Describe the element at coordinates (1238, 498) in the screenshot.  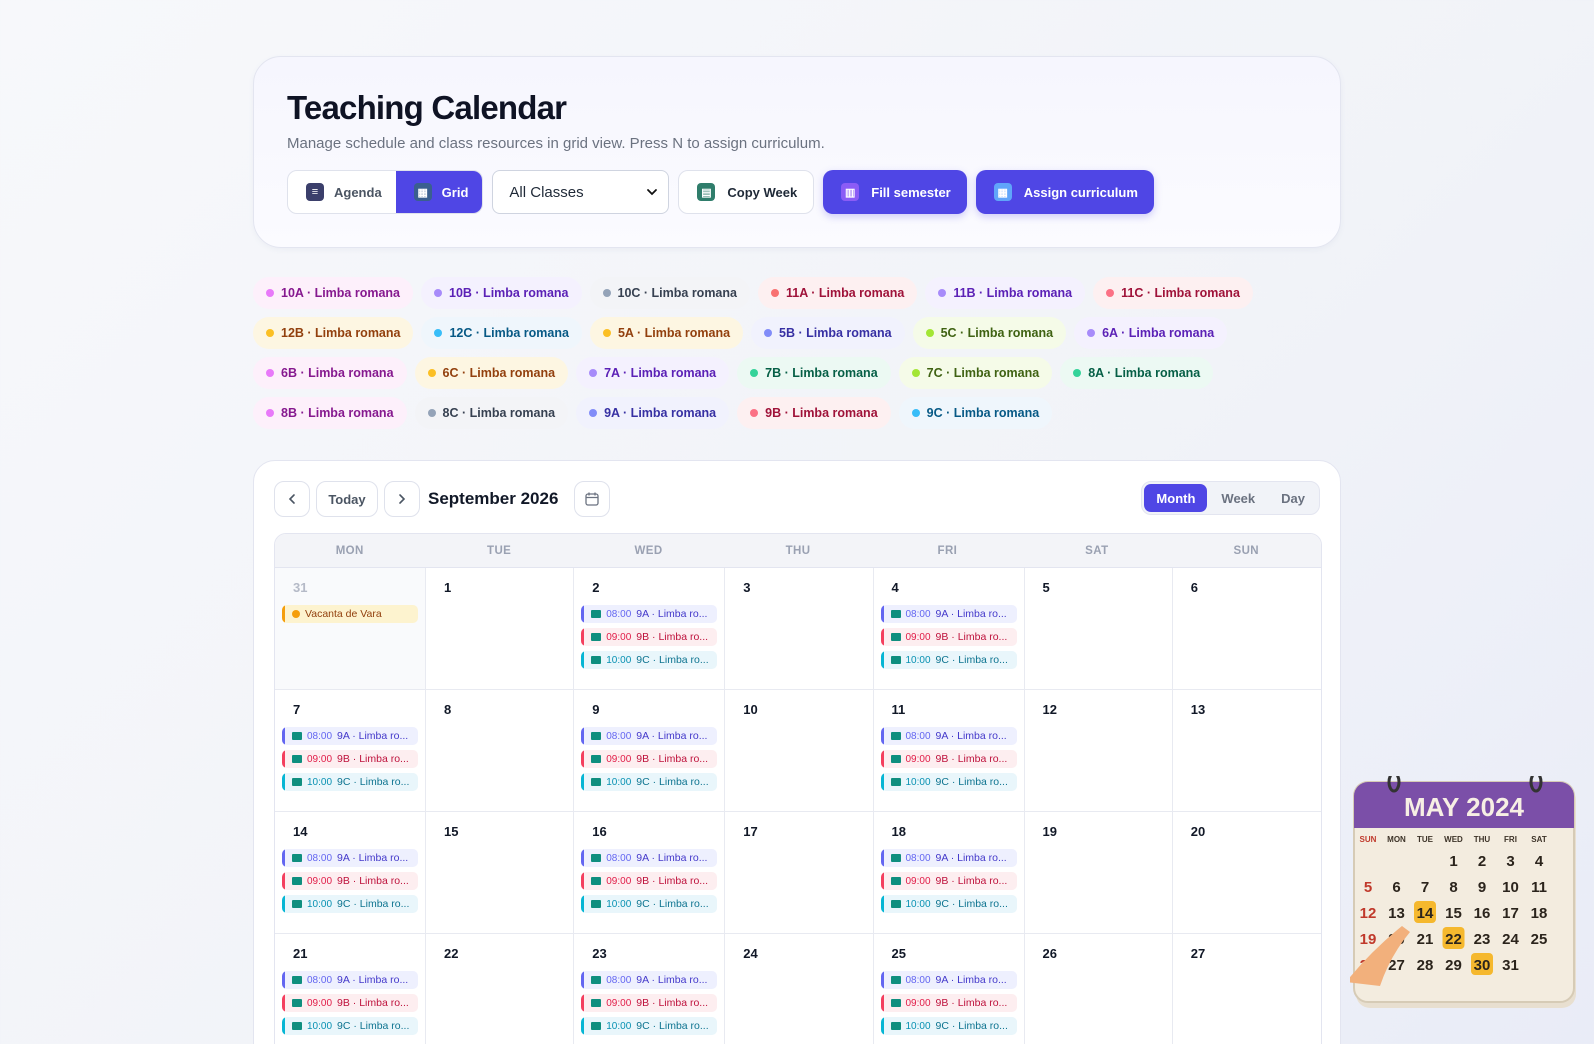
I see `week-view-button: Week` at that location.